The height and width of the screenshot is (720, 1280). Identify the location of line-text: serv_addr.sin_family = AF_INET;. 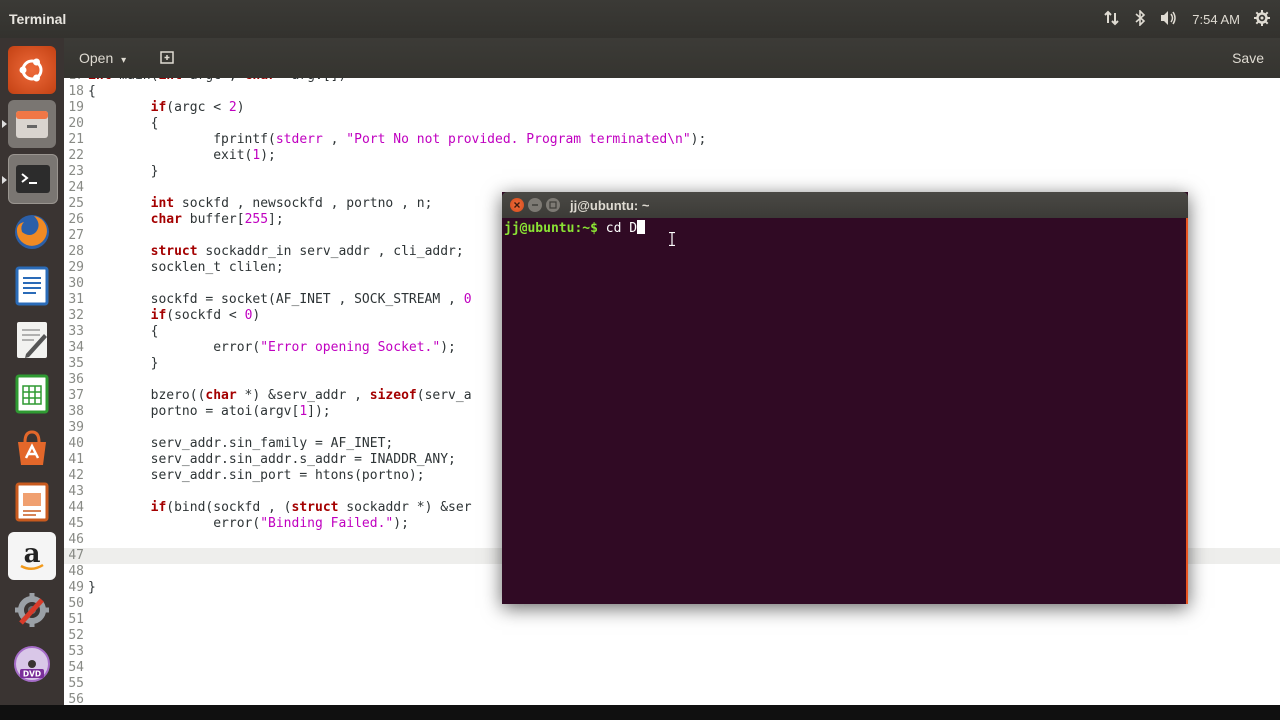
(241, 443).